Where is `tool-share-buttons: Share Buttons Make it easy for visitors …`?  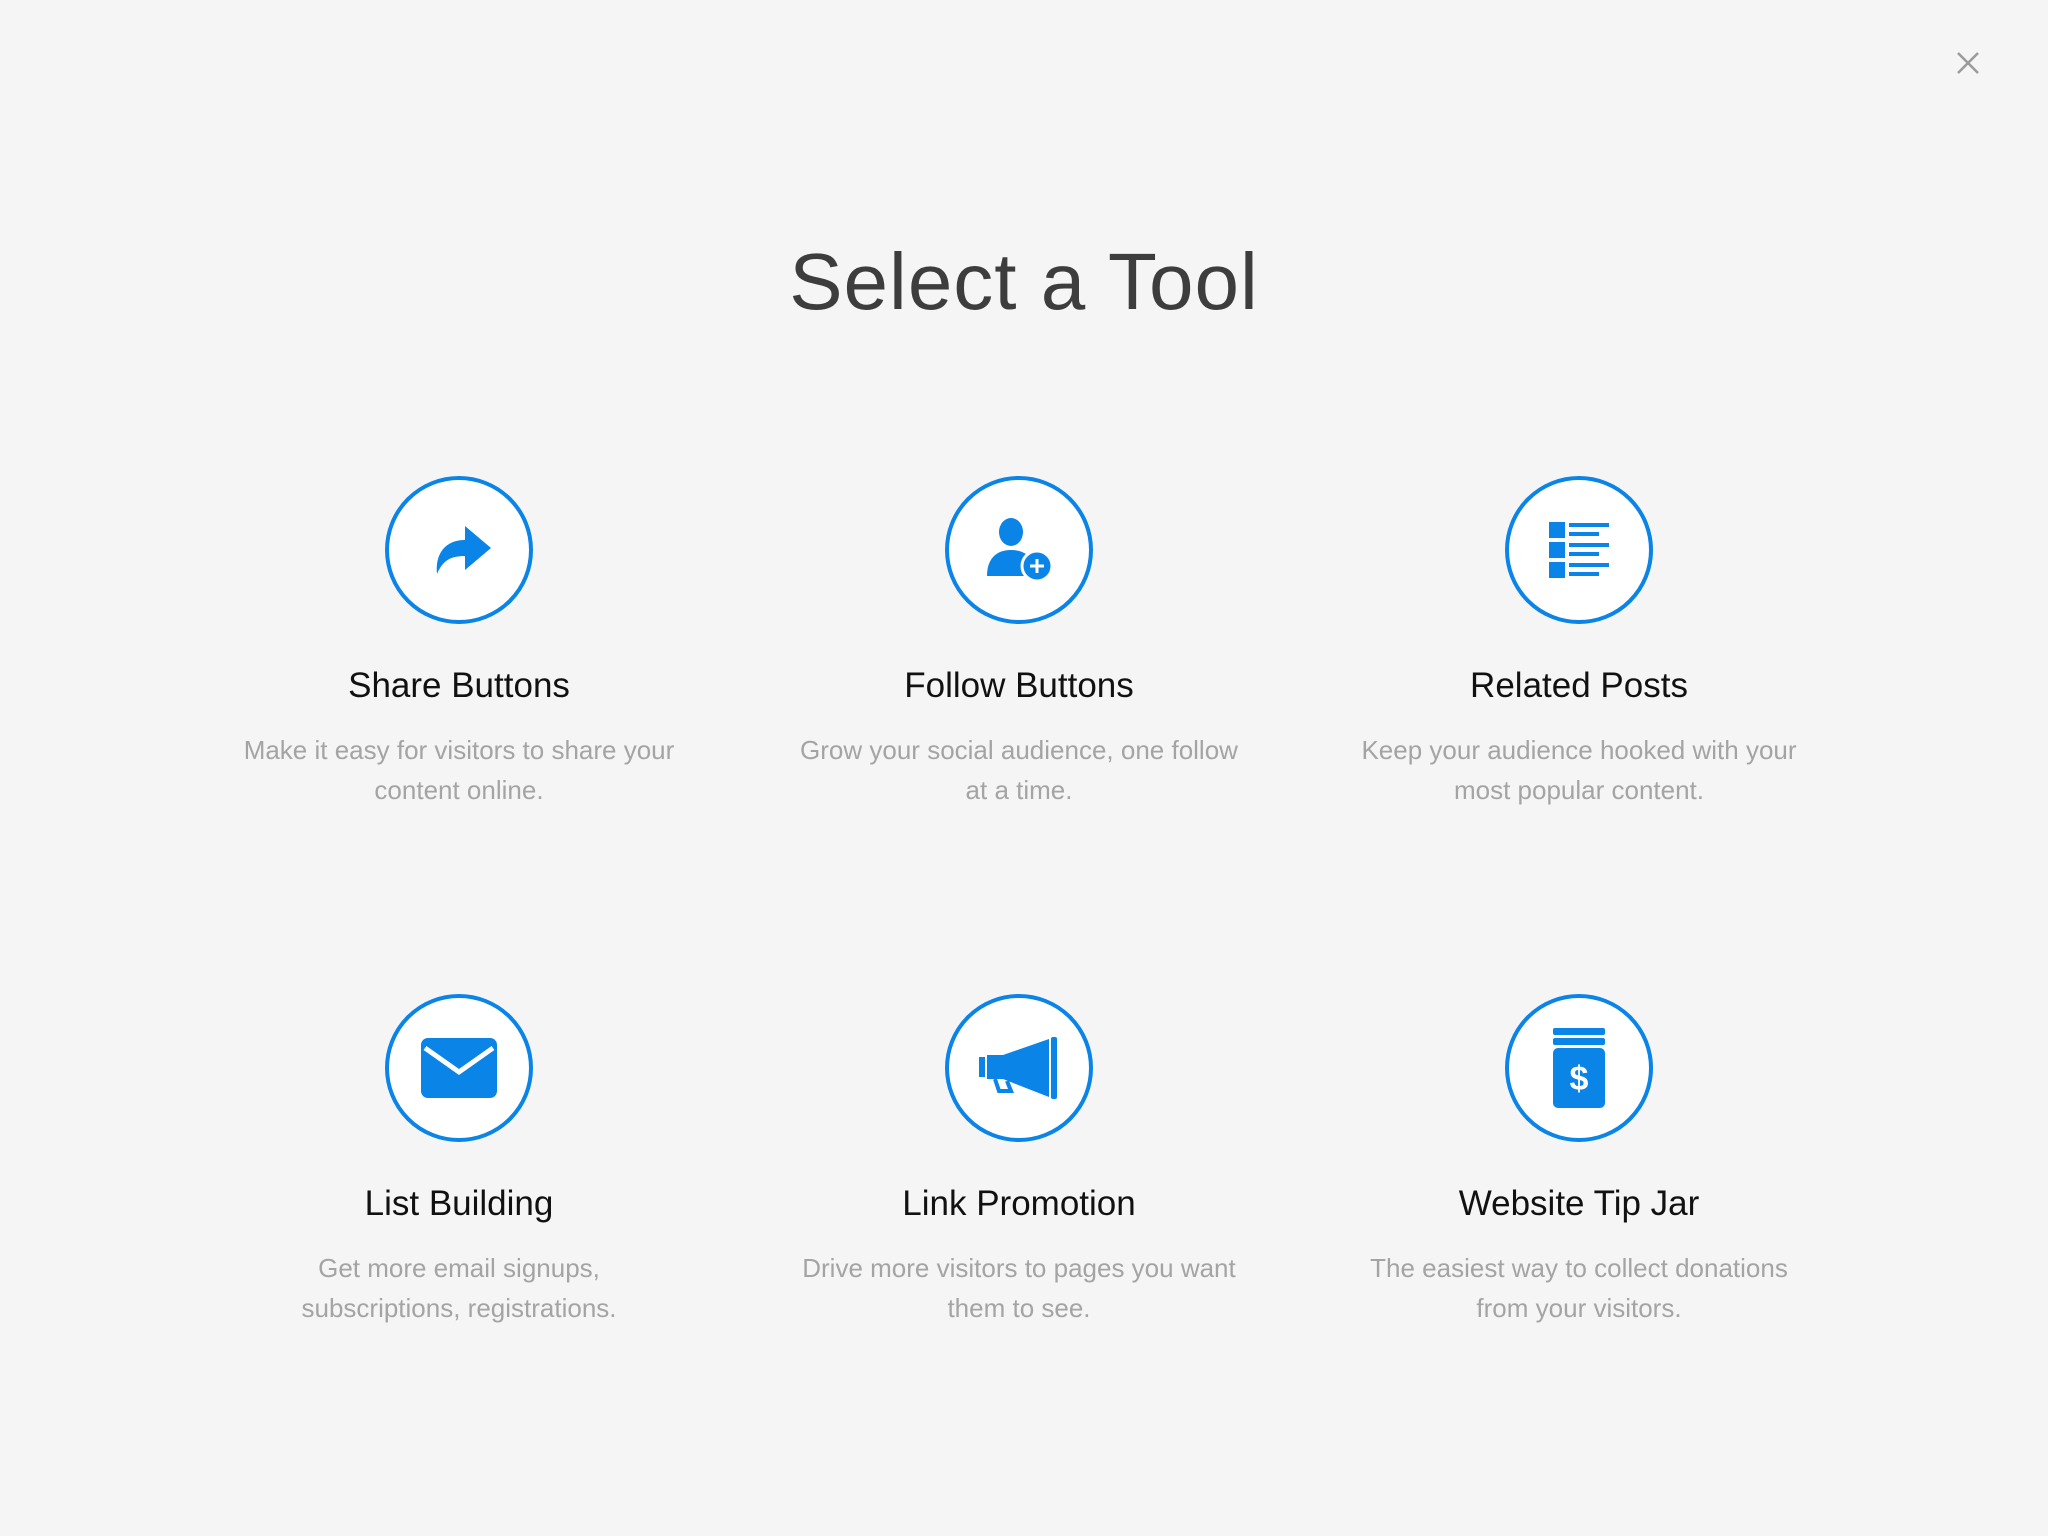
tool-share-buttons: Share Buttons Make it easy for visitors … is located at coordinates (459, 643).